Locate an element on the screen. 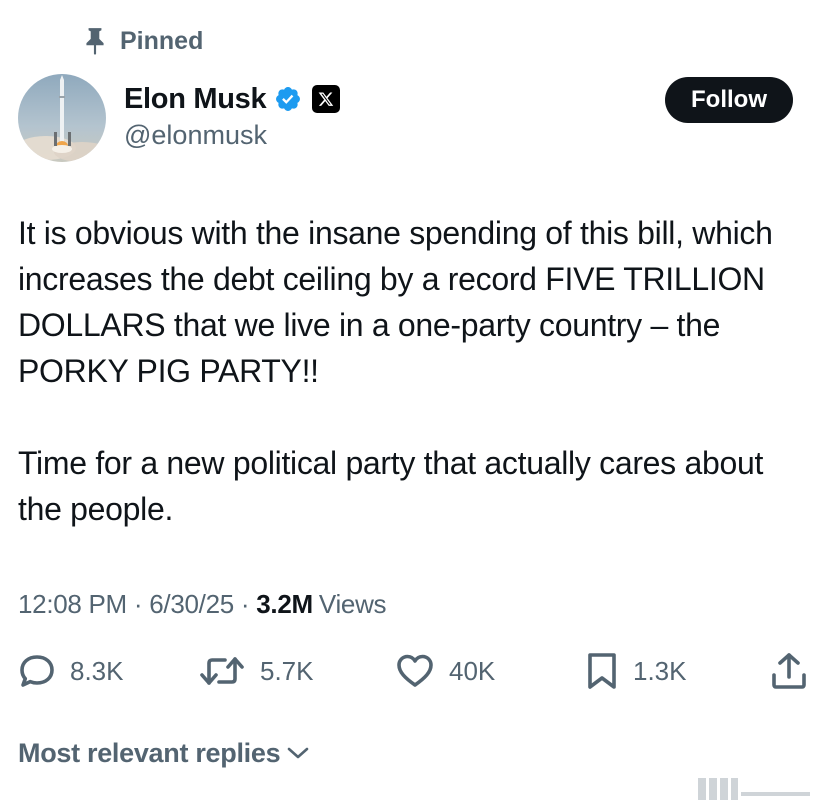 This screenshot has width=828, height=811. bookmark-button: 1.3K is located at coordinates (636, 671).